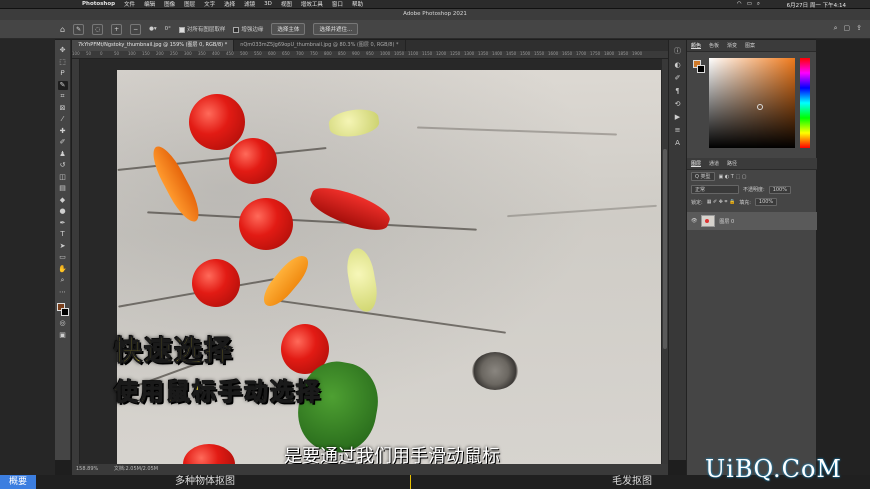 The height and width of the screenshot is (489, 870). I want to click on layer-name: 图层 0, so click(726, 221).